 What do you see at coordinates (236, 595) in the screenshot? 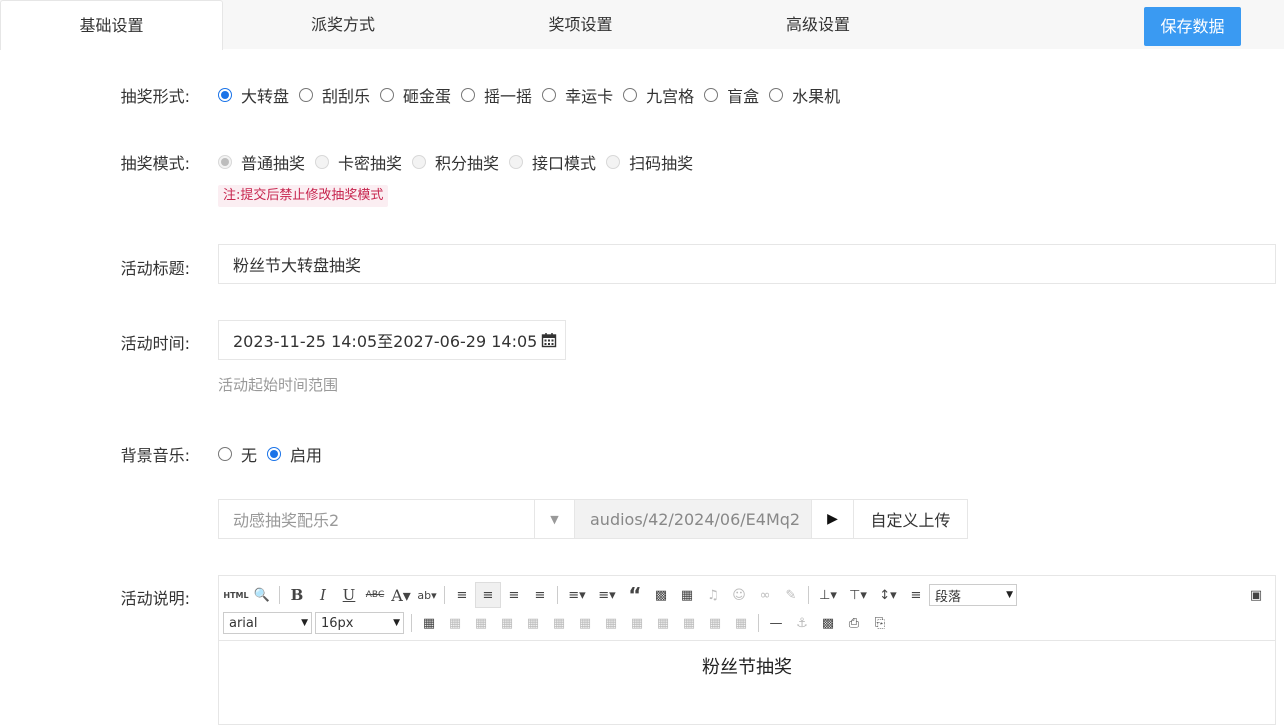
I see `html-source-icon: HTML` at bounding box center [236, 595].